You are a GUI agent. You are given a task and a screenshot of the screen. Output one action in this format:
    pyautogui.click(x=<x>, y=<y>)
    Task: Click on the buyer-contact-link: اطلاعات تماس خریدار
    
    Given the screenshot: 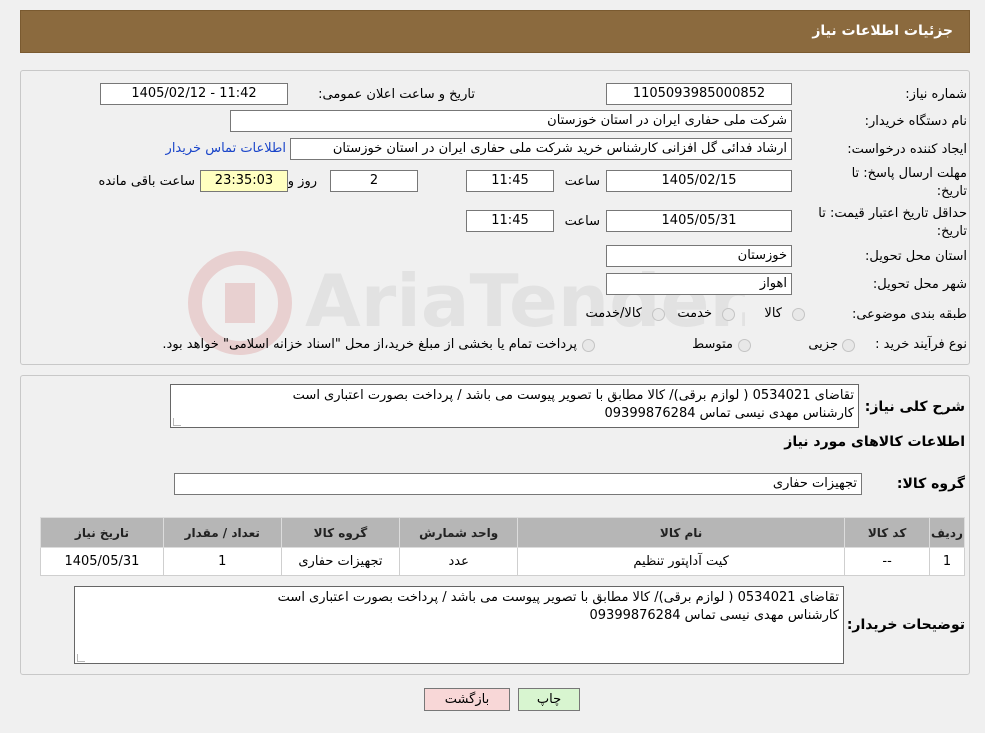 What is the action you would take?
    pyautogui.click(x=226, y=148)
    